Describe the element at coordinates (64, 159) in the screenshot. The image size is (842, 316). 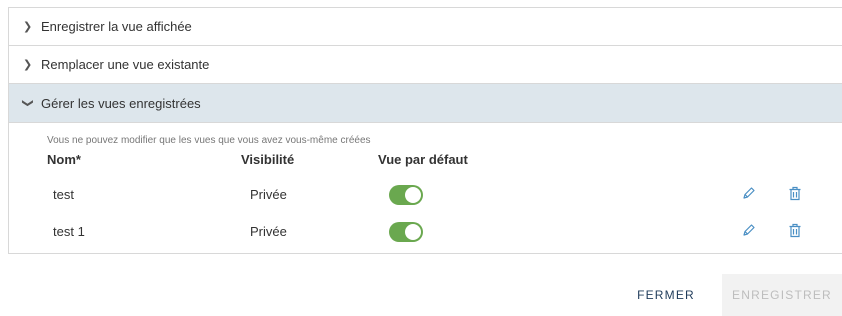
I see `column-header-name: Nom*` at that location.